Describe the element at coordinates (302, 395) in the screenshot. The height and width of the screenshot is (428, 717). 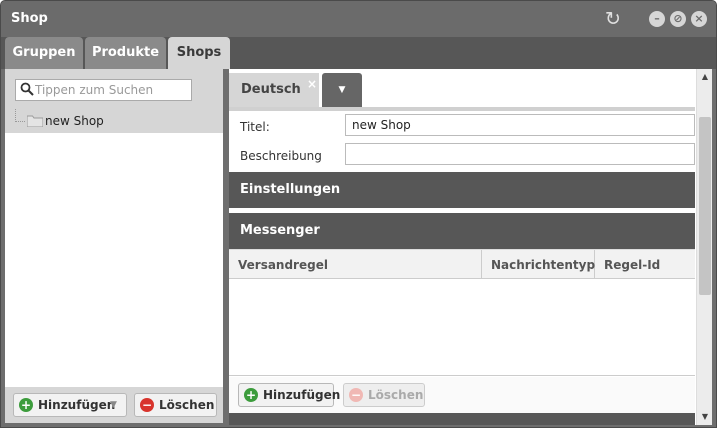
I see `add-rule-label: Hinzufügen` at that location.